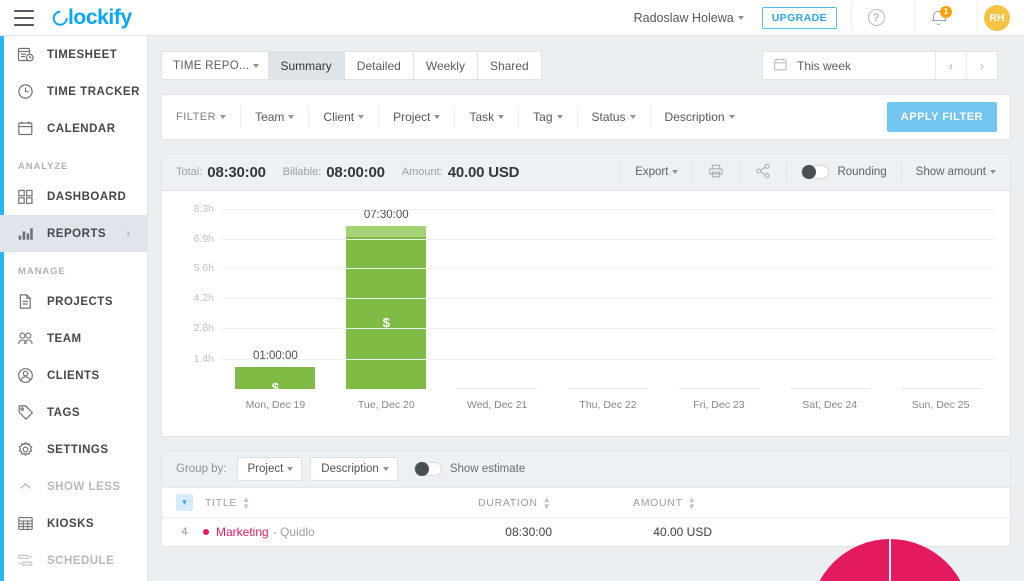  What do you see at coordinates (344, 117) in the screenshot?
I see `filter-client: Client` at bounding box center [344, 117].